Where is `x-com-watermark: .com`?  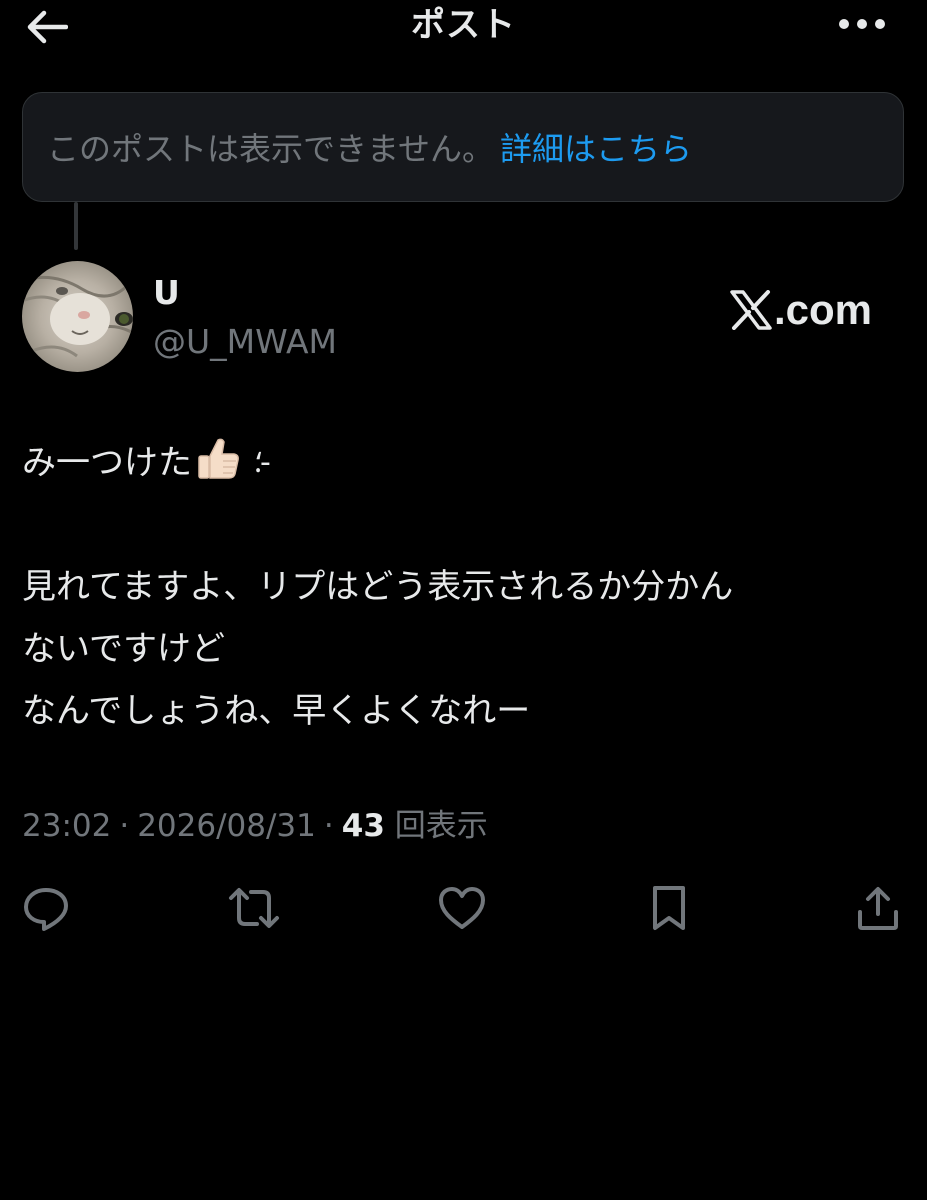 x-com-watermark: .com is located at coordinates (815, 310).